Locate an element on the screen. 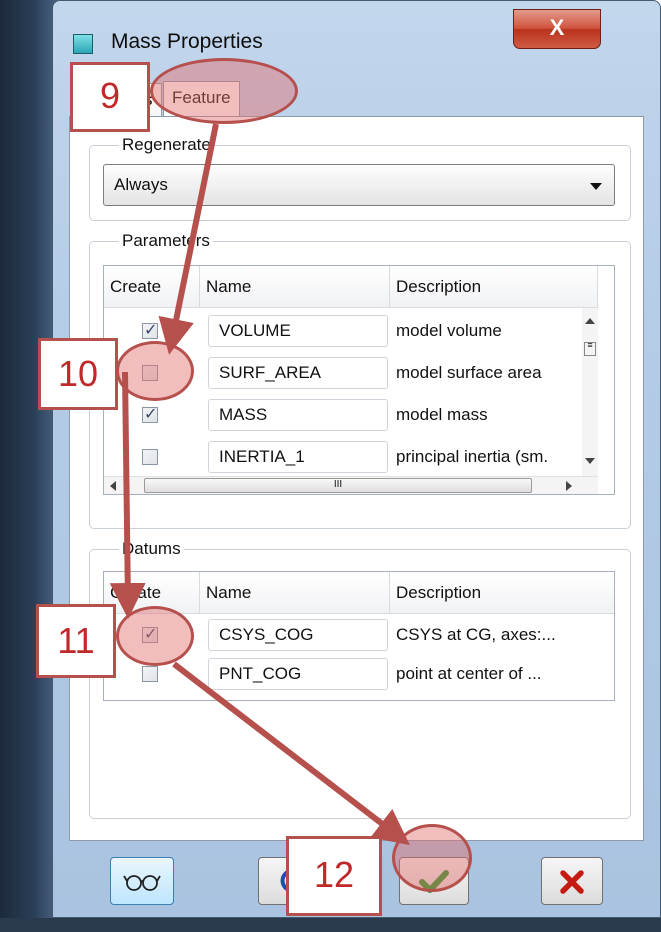 This screenshot has width=661, height=932. app-icon is located at coordinates (83, 44).